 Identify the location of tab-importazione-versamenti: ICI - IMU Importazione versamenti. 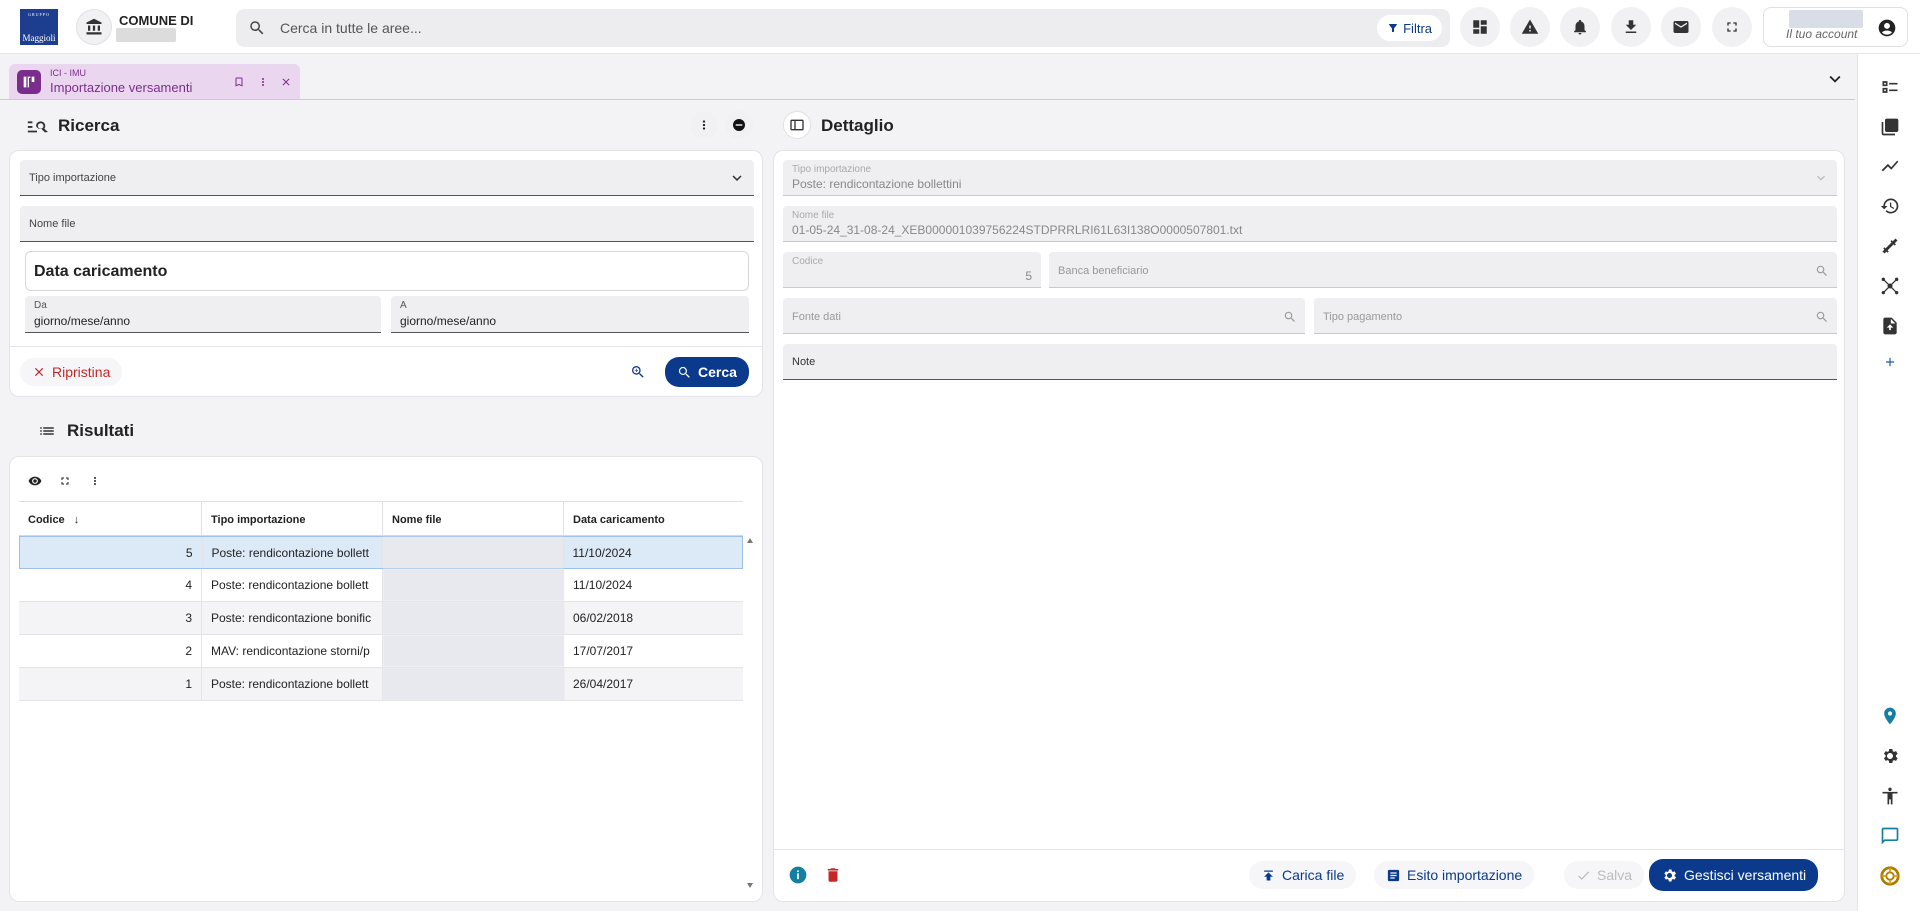
(154, 82).